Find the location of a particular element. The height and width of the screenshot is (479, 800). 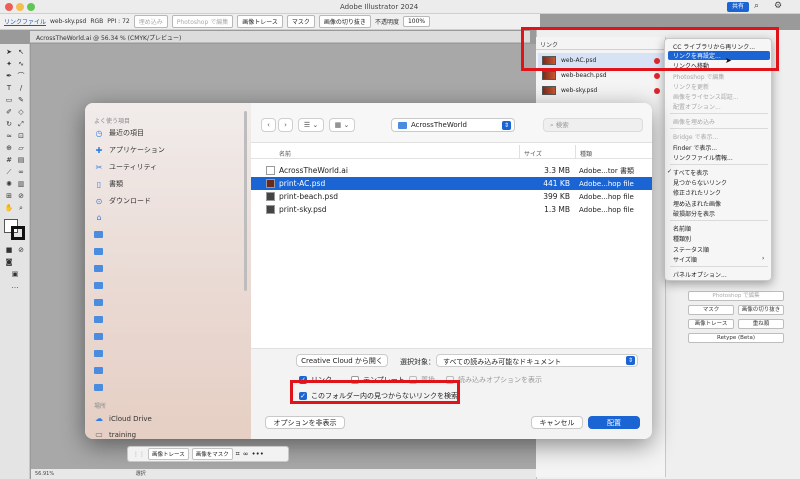

menu-item-show-modified: 修正されたリンク is located at coordinates (697, 192).